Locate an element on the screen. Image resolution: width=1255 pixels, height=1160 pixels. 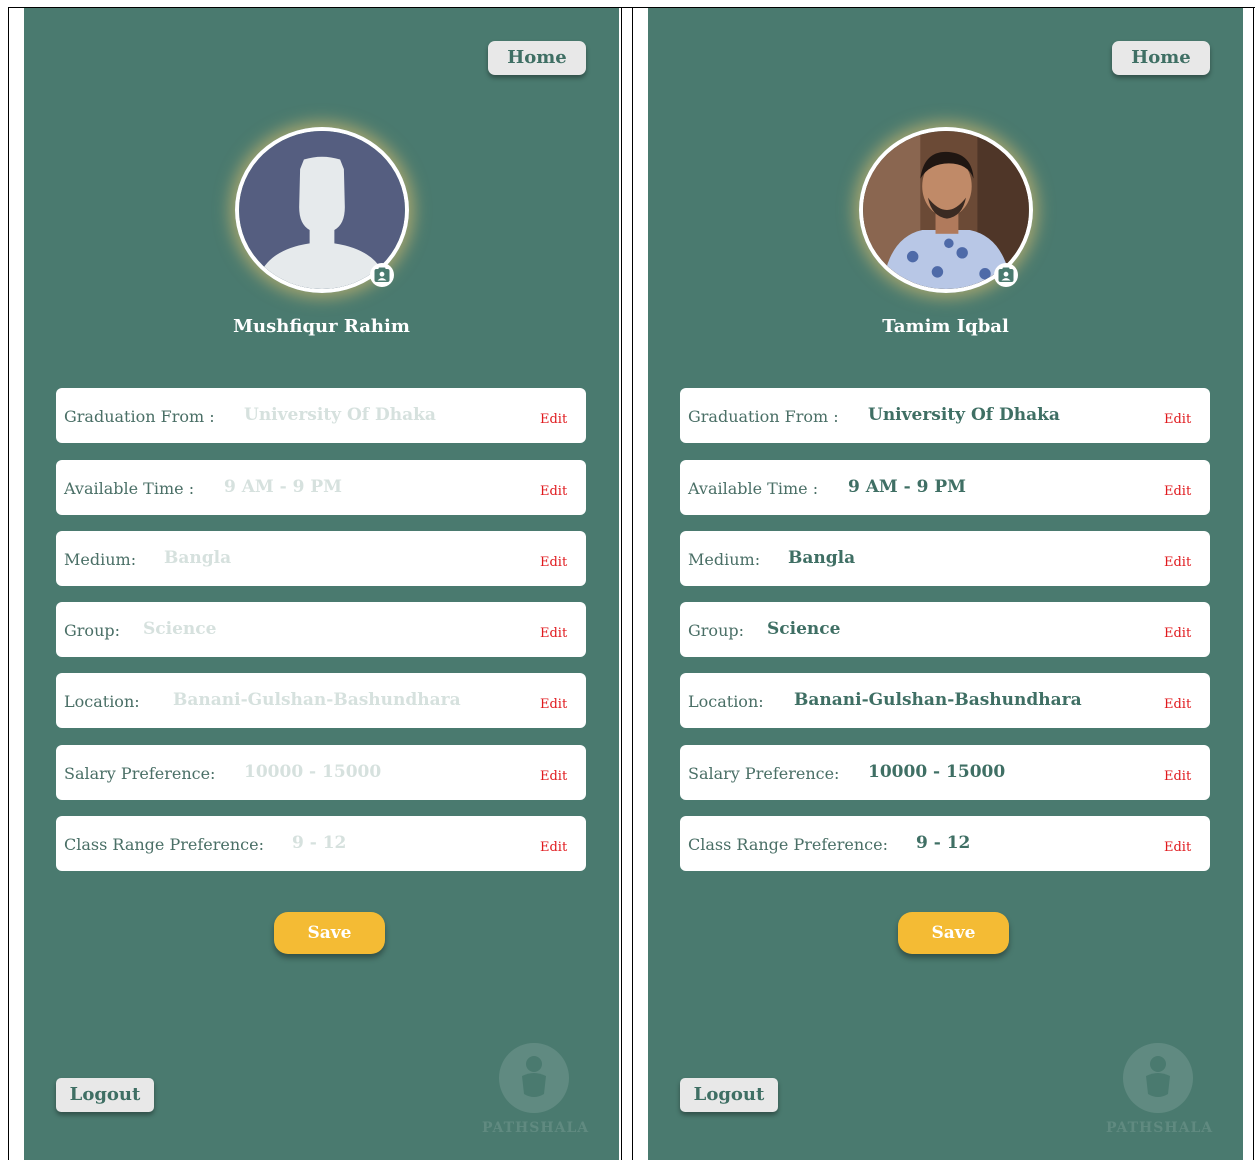
profile-name: Mushfiqur Rahim is located at coordinates (321, 326).